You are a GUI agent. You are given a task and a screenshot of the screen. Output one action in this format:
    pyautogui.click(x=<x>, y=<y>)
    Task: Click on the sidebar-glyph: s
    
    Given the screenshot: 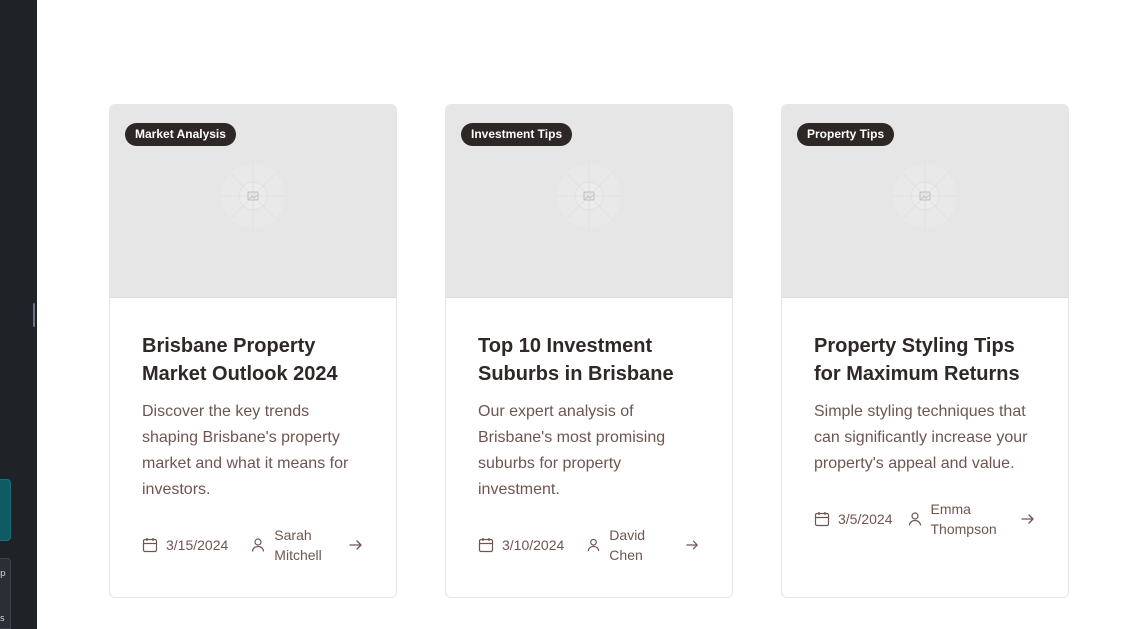 What is the action you would take?
    pyautogui.click(x=2, y=619)
    